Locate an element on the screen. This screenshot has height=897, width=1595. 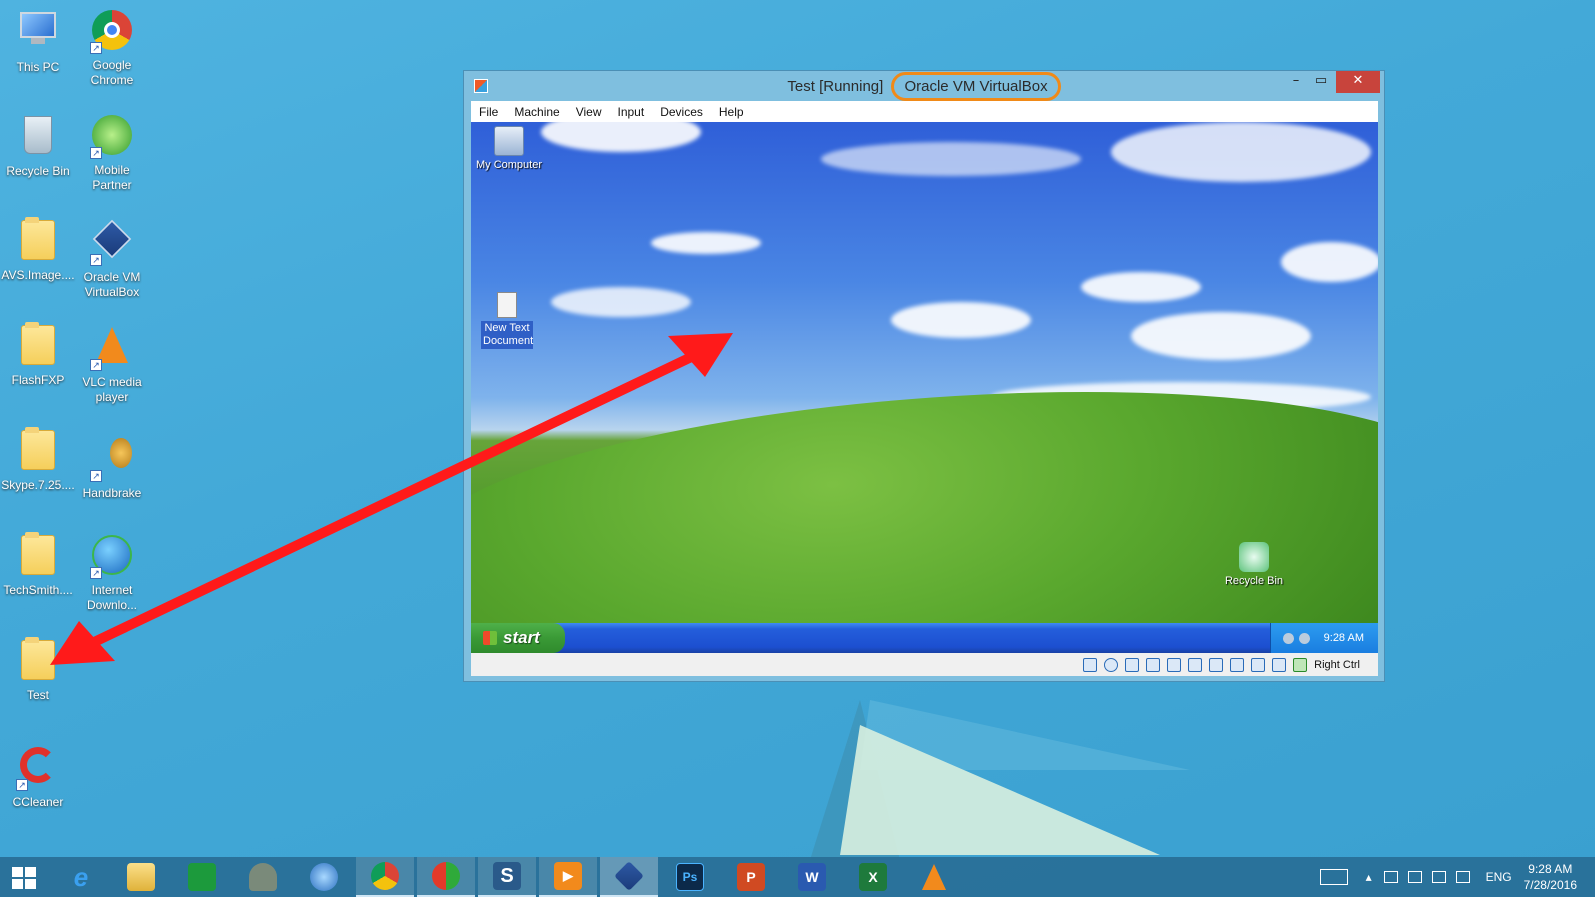
xp-icon-recycle-bin: Recycle Bin is located at coordinates (1254, 565).